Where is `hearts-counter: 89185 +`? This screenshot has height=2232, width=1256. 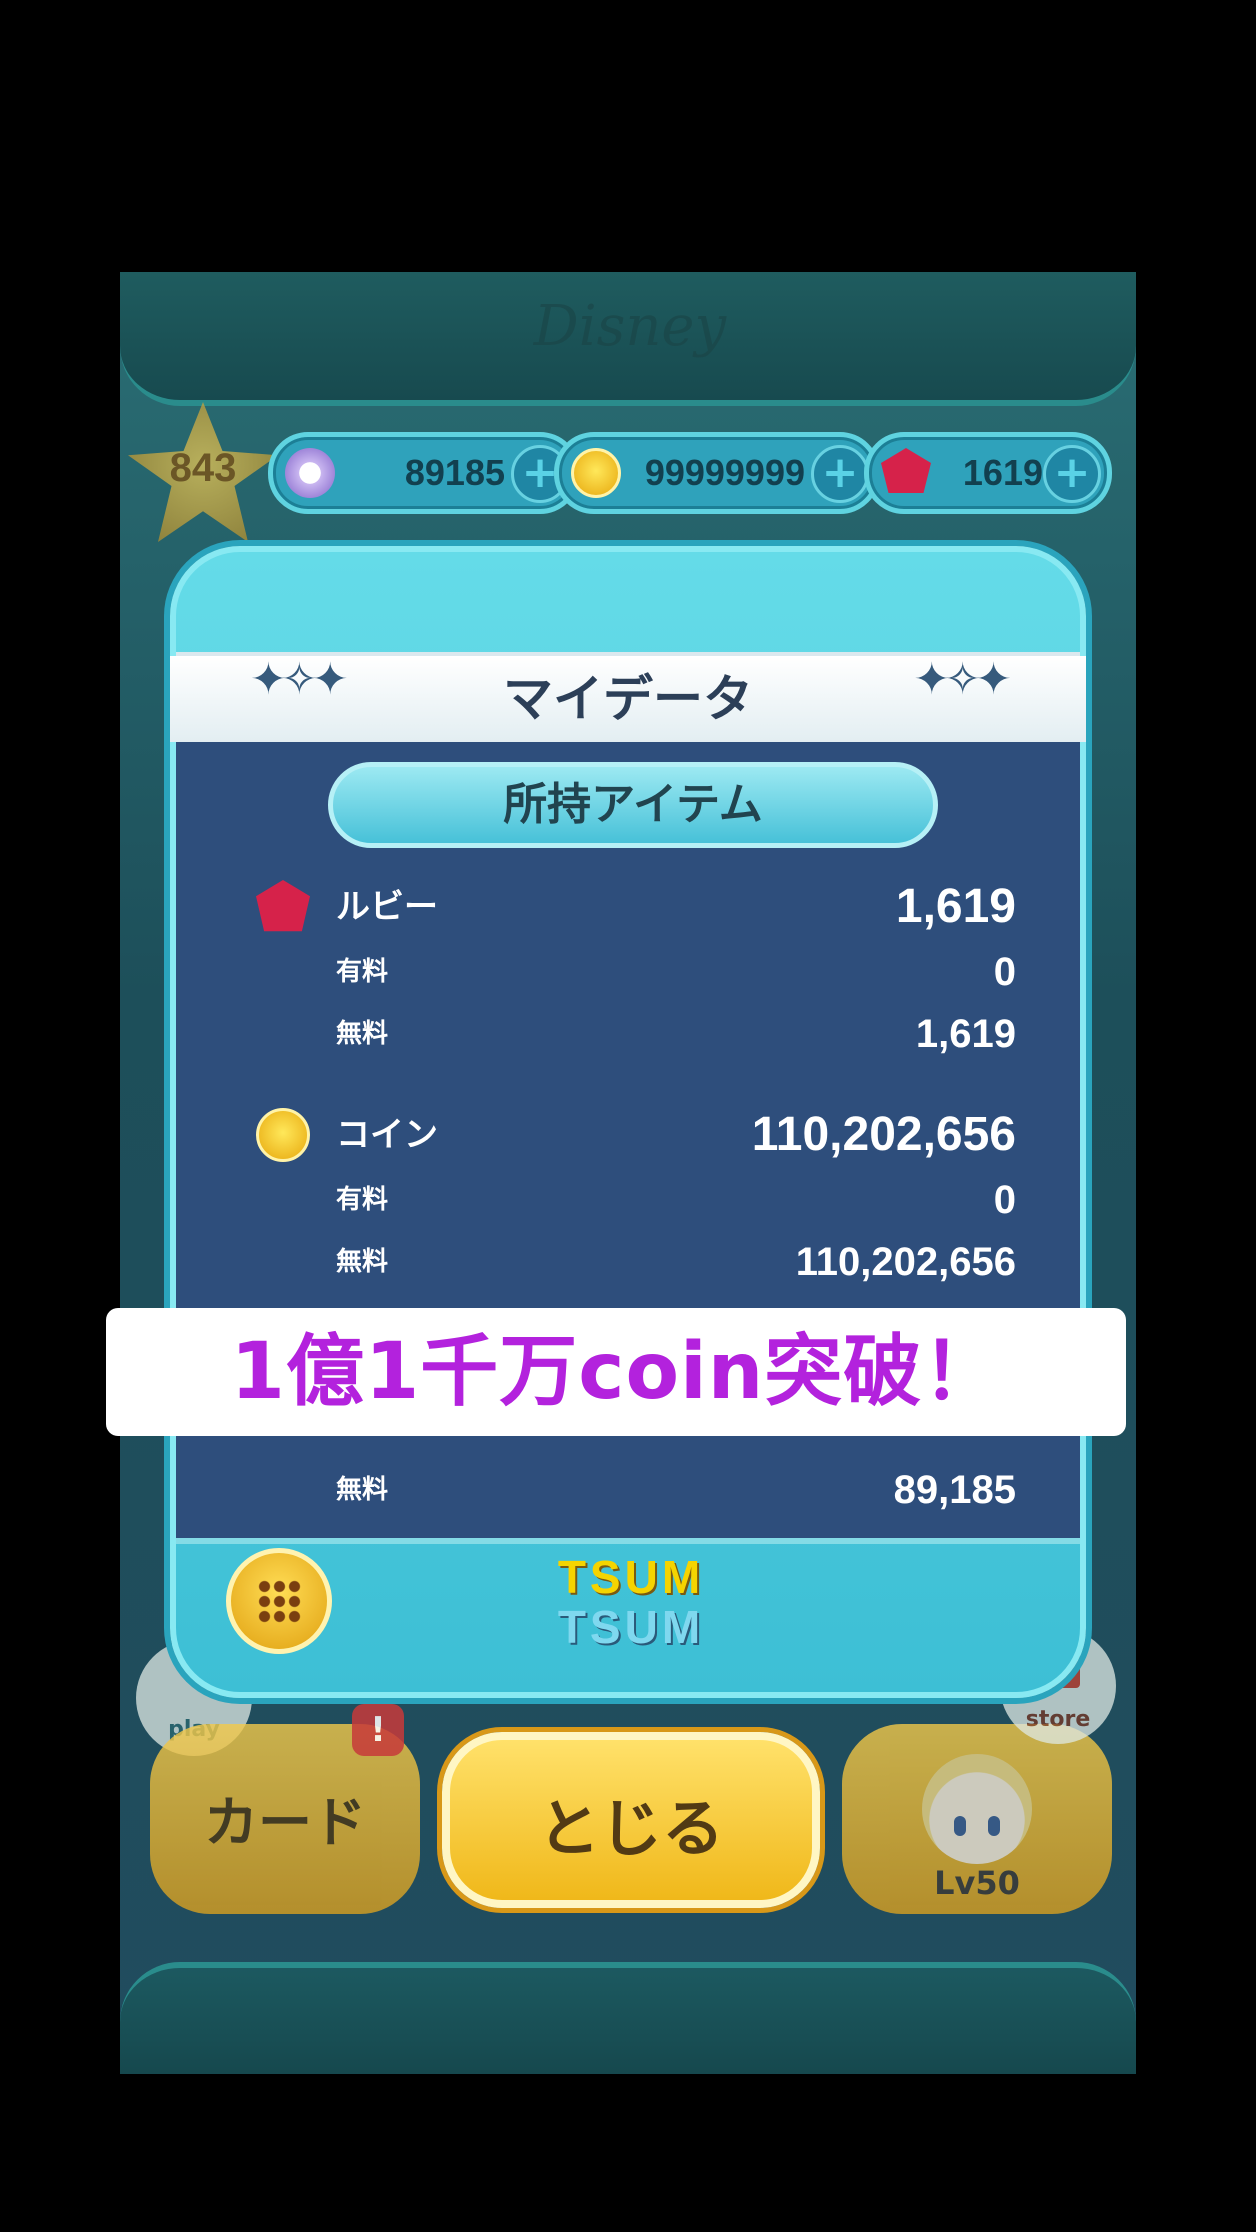
hearts-counter: 89185 + is located at coordinates (424, 473).